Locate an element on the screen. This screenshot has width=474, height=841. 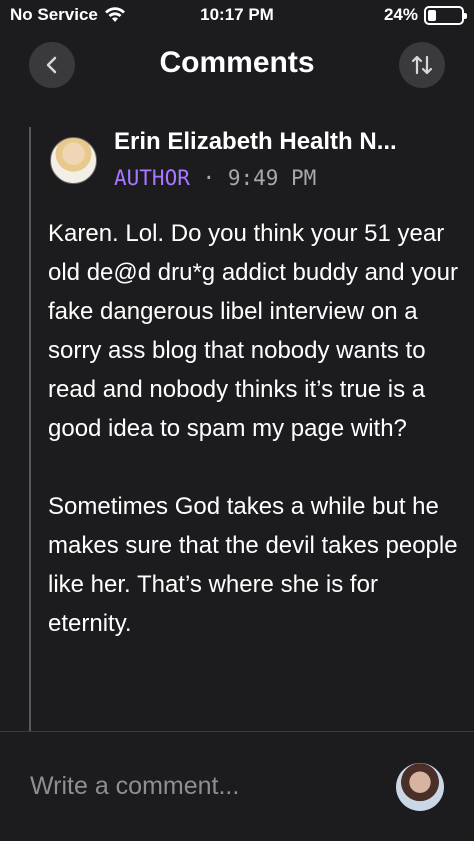
sort-arrows-icon is located at coordinates (422, 65).